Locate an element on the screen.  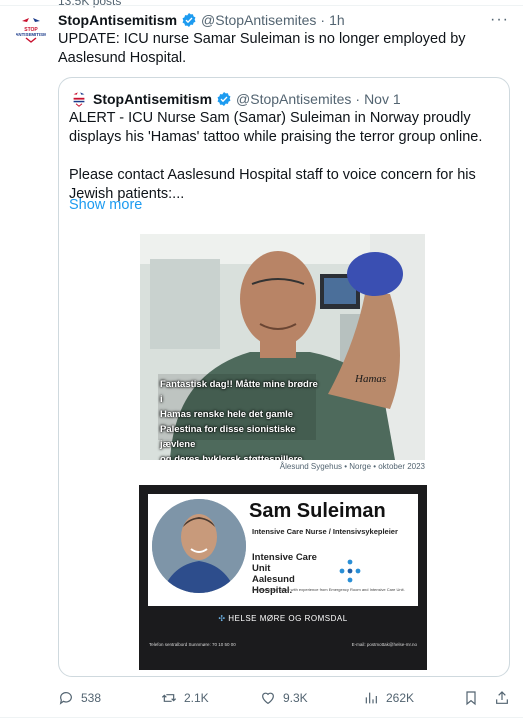
tattoo-text: Hamas is located at coordinates (370, 379).